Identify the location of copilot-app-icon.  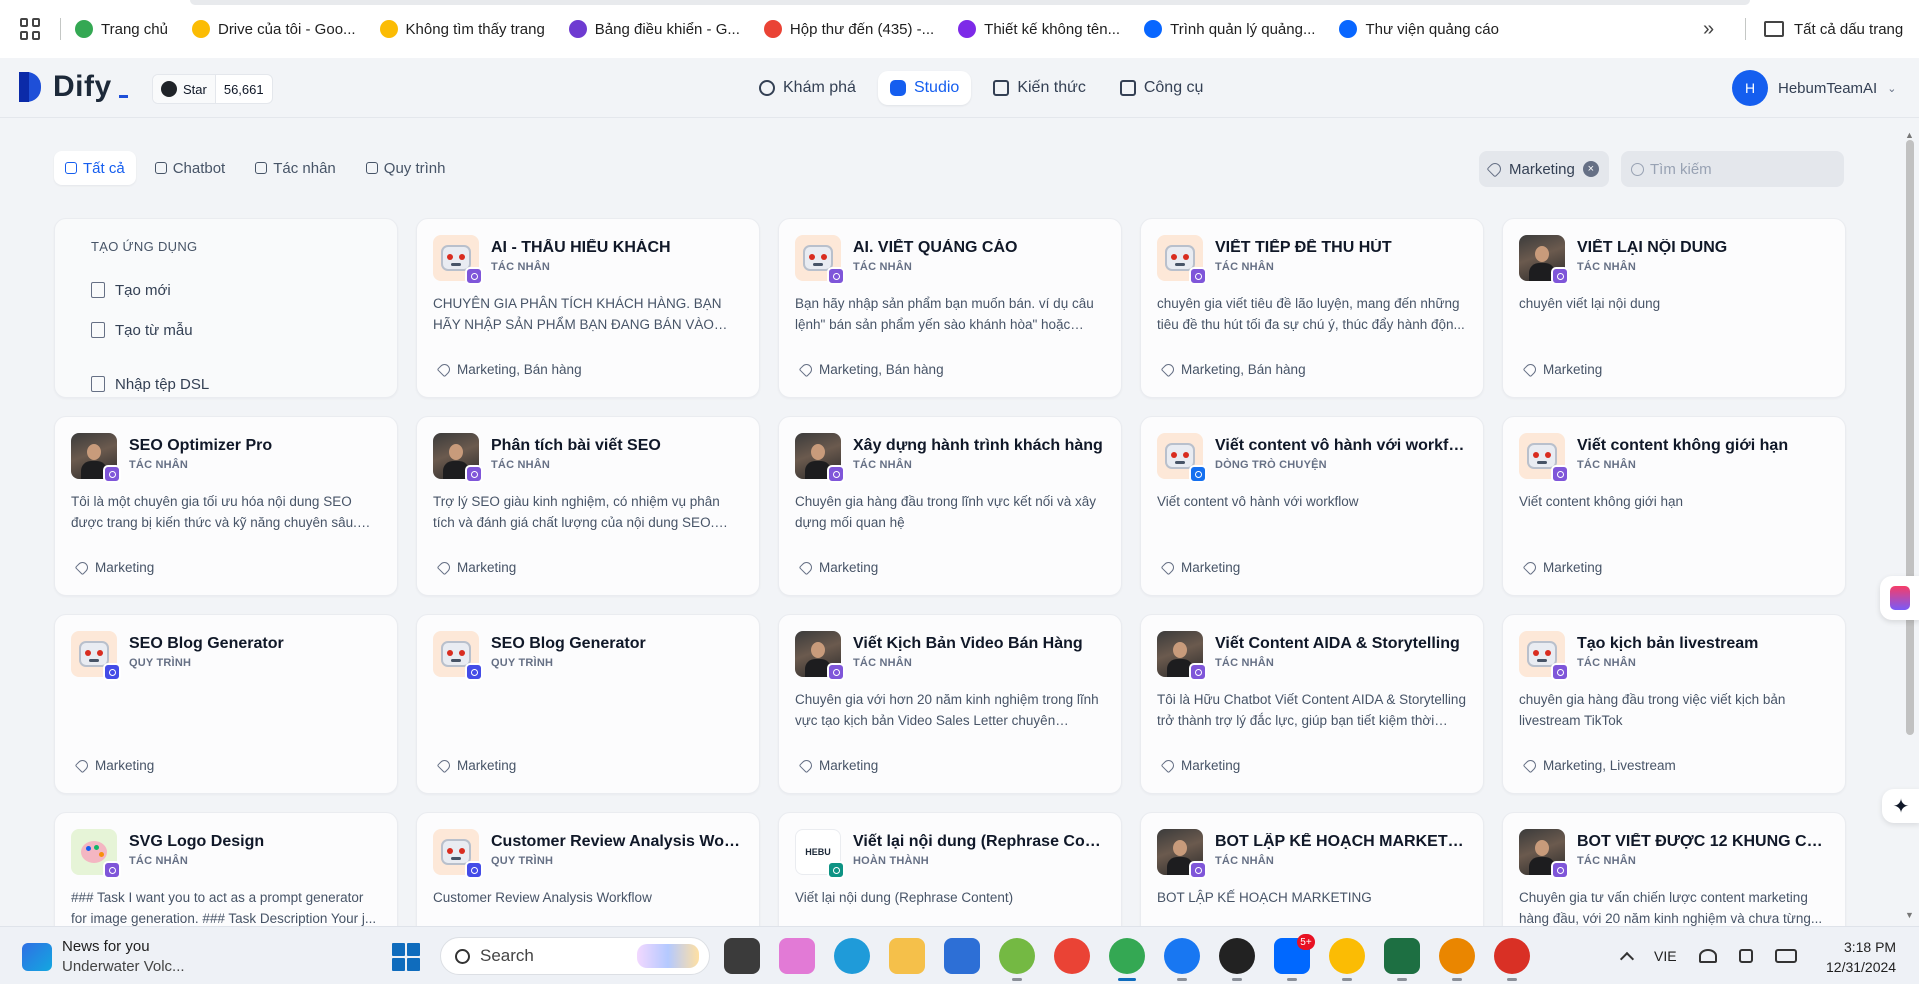
(797, 956).